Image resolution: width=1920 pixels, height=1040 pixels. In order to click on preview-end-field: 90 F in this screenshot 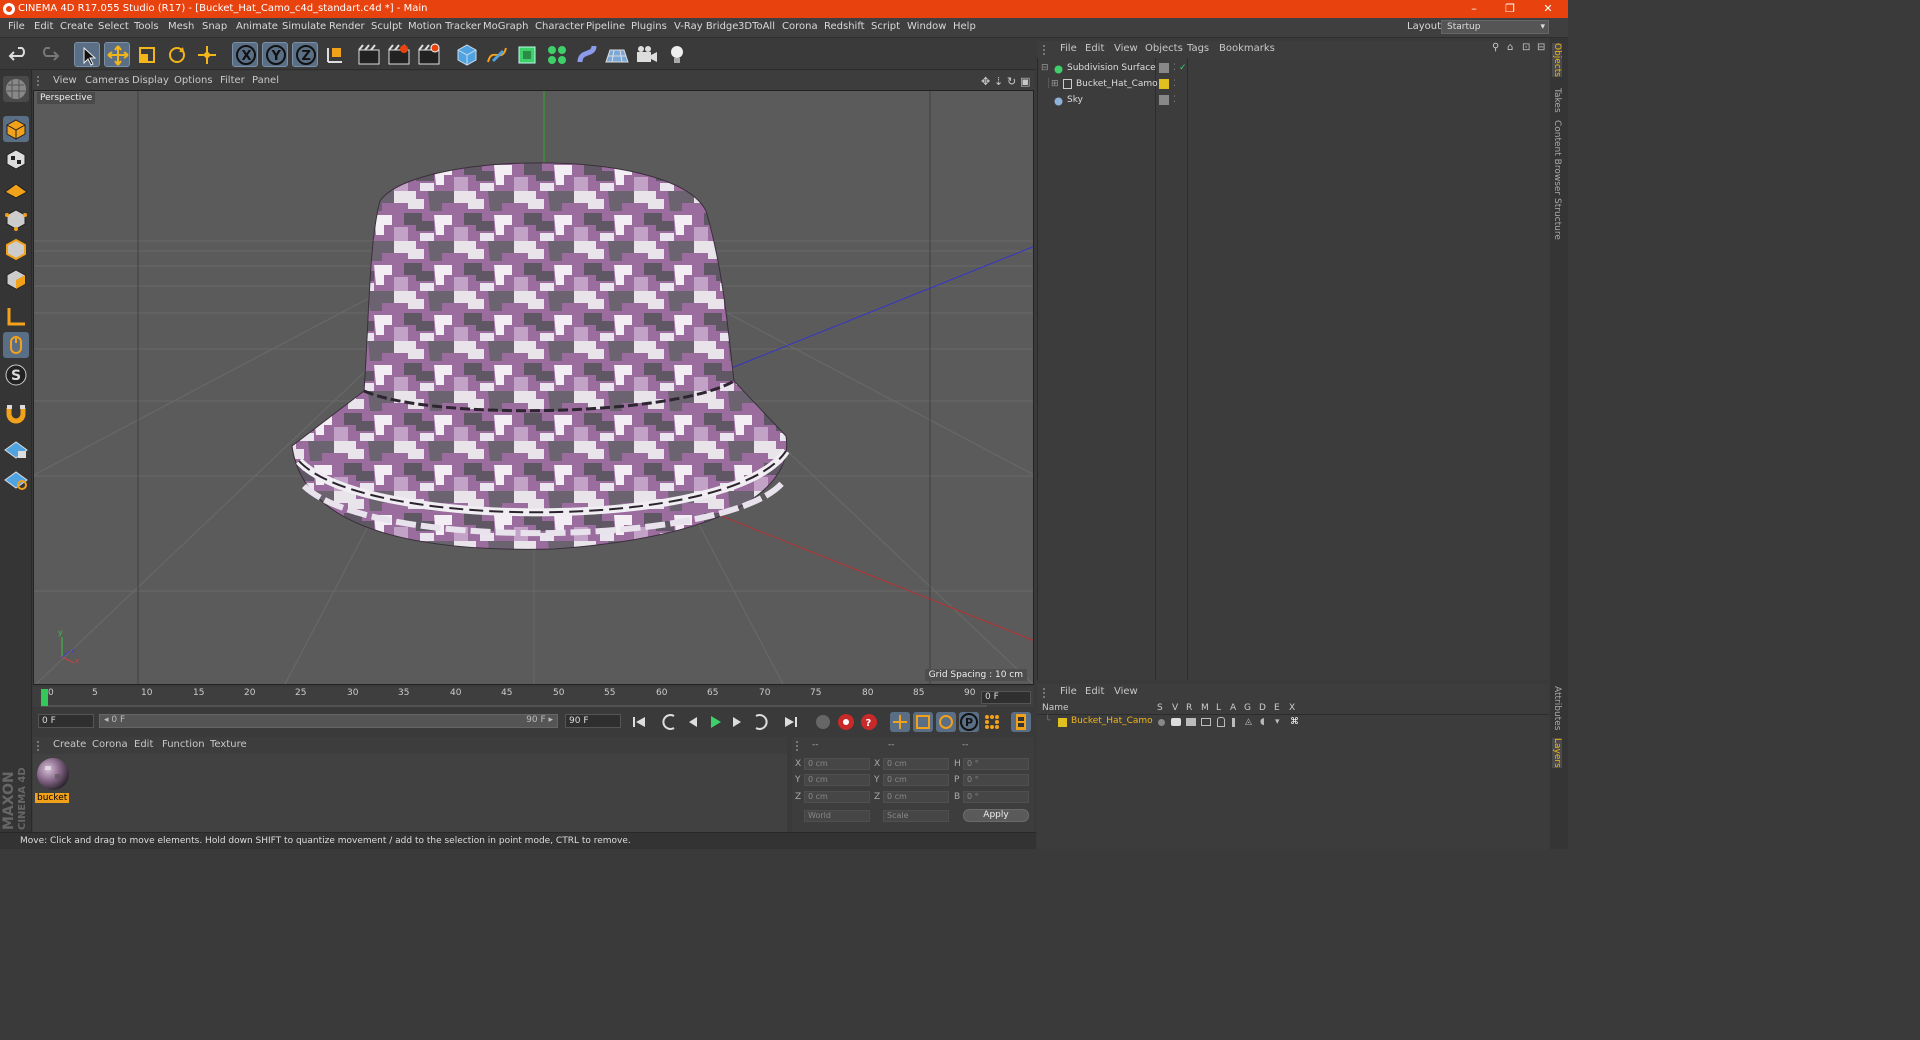, I will do `click(593, 721)`.